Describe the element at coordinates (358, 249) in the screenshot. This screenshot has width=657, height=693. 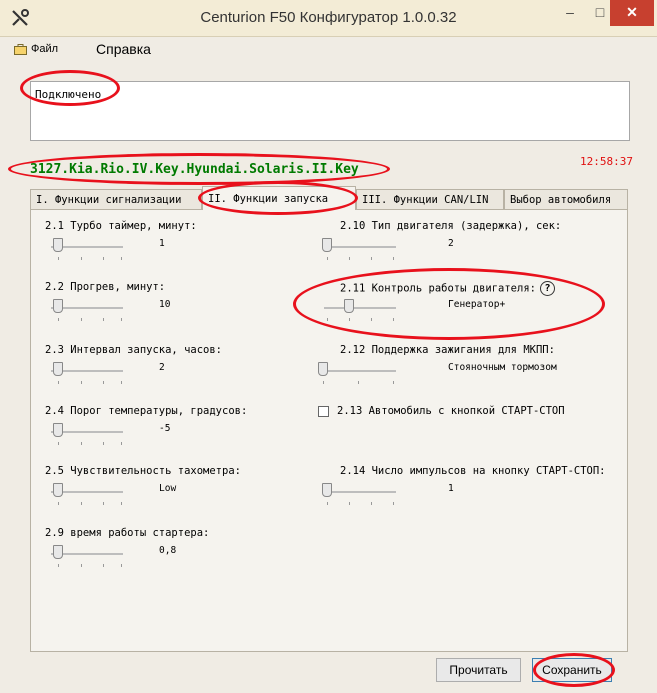
I see `engine-type-slider` at that location.